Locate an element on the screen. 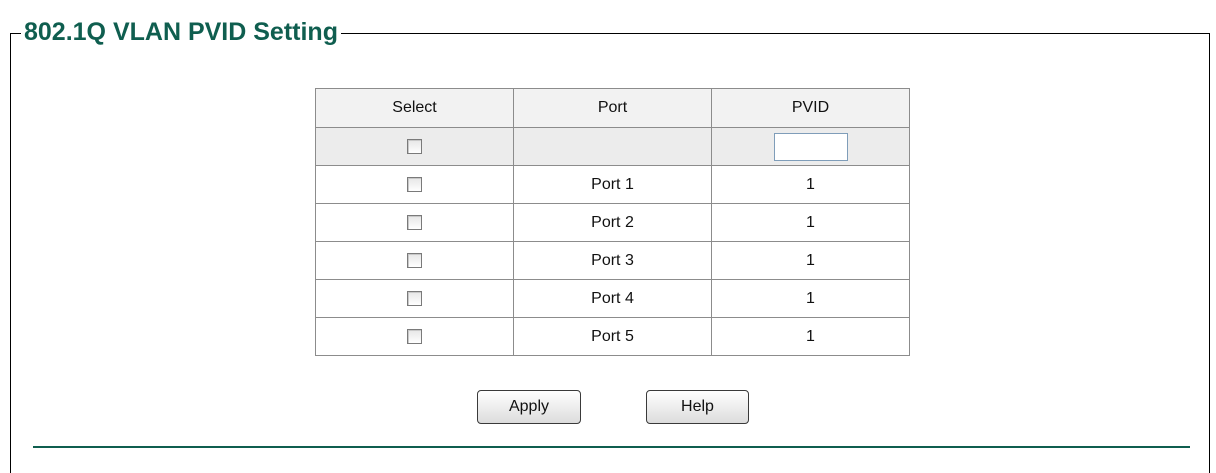 The height and width of the screenshot is (473, 1216). port-name: Port 2 is located at coordinates (612, 222).